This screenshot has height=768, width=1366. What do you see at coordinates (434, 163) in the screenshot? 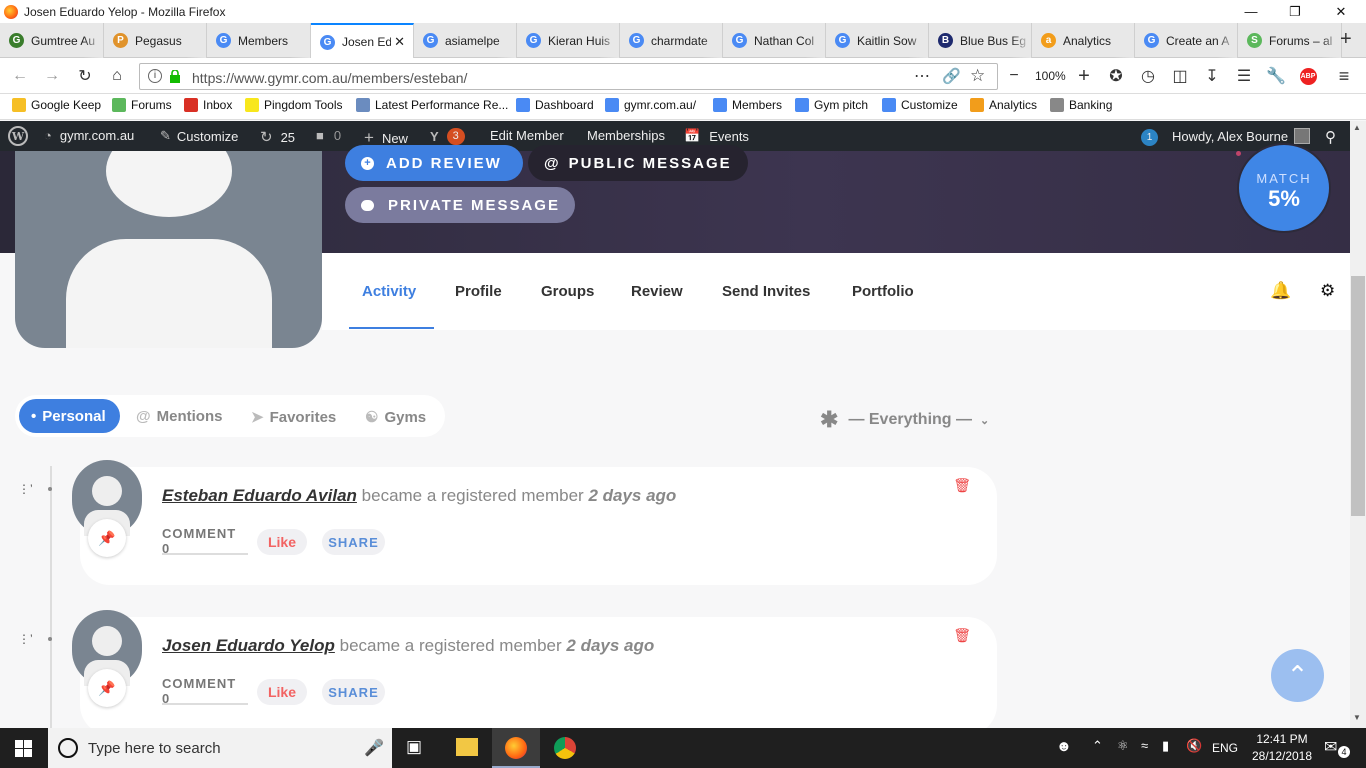
I see `add-review-button: + ADD REVIEW` at bounding box center [434, 163].